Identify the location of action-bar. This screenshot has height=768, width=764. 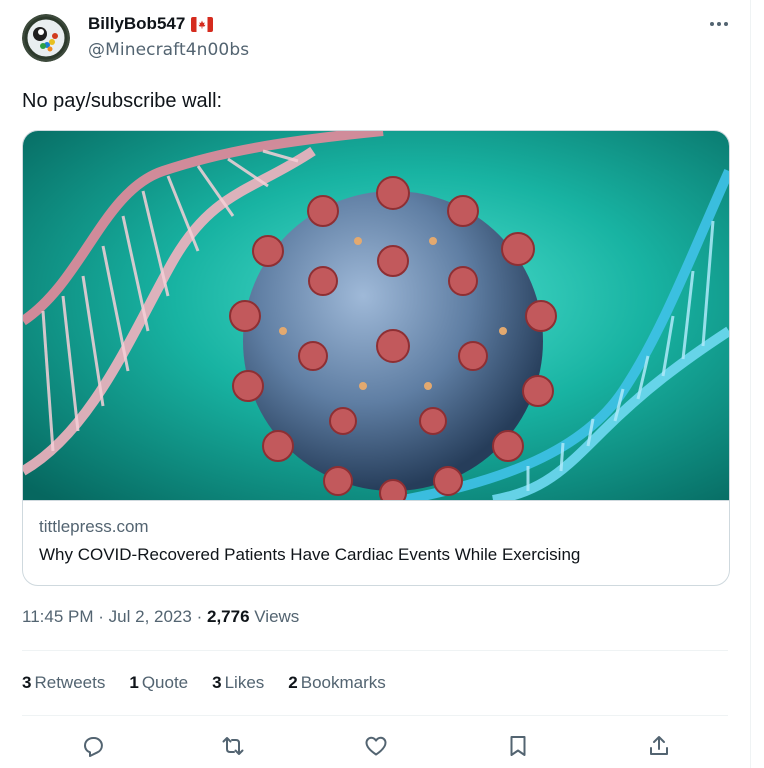
(375, 746).